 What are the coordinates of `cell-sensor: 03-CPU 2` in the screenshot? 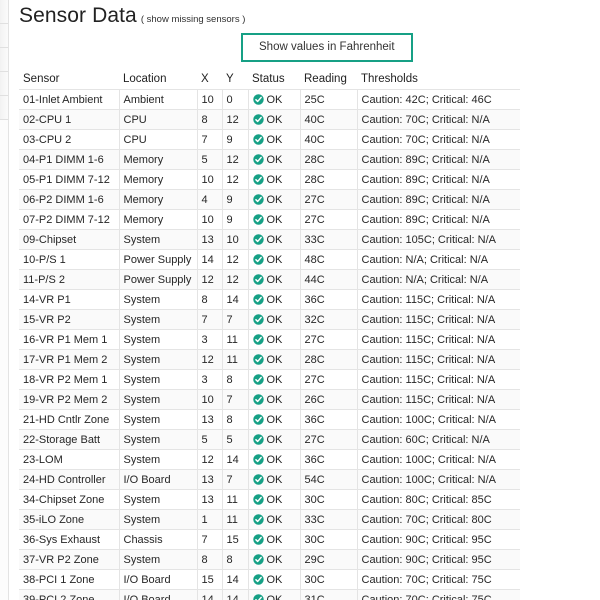 It's located at (69, 139).